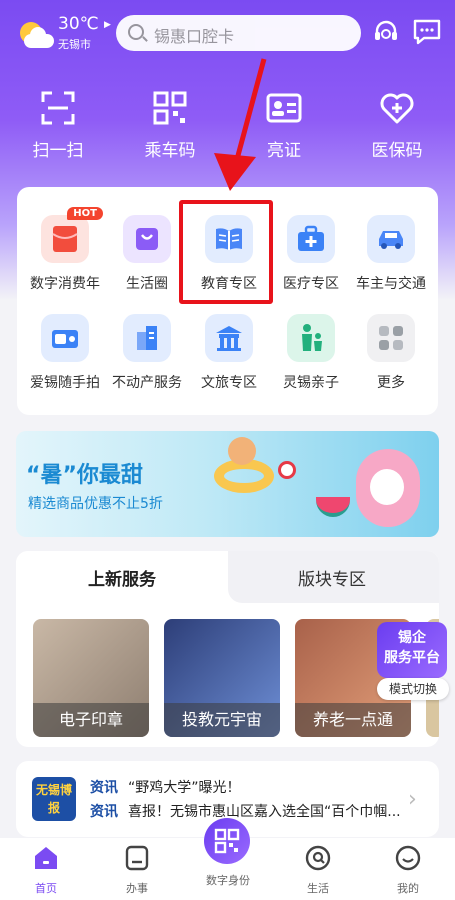 Image resolution: width=455 pixels, height=900 pixels. Describe the element at coordinates (240, 124) in the screenshot. I see `pointer-arrow-icon` at that location.